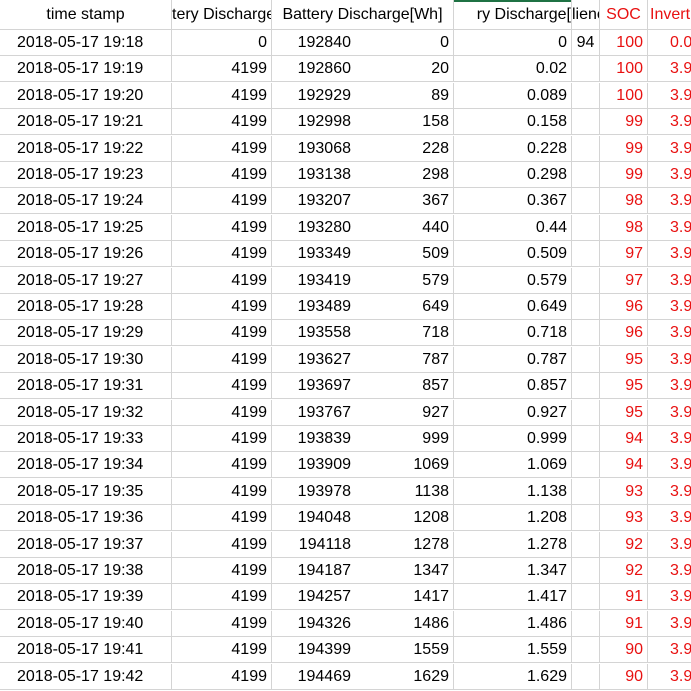 Image resolution: width=691 pixels, height=691 pixels. What do you see at coordinates (363, 201) in the screenshot?
I see `cell-battery-discharge-wh-delta: 193207 367` at bounding box center [363, 201].